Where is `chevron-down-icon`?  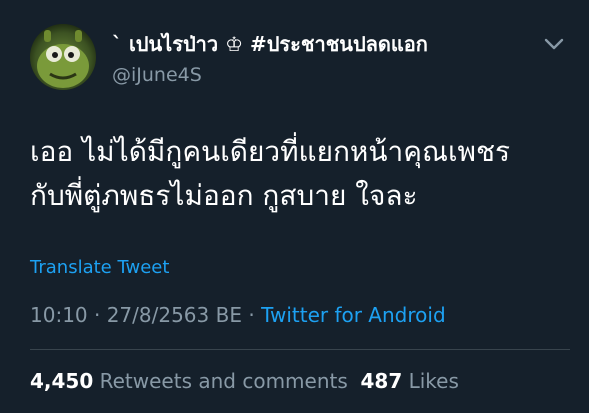 chevron-down-icon is located at coordinates (554, 44).